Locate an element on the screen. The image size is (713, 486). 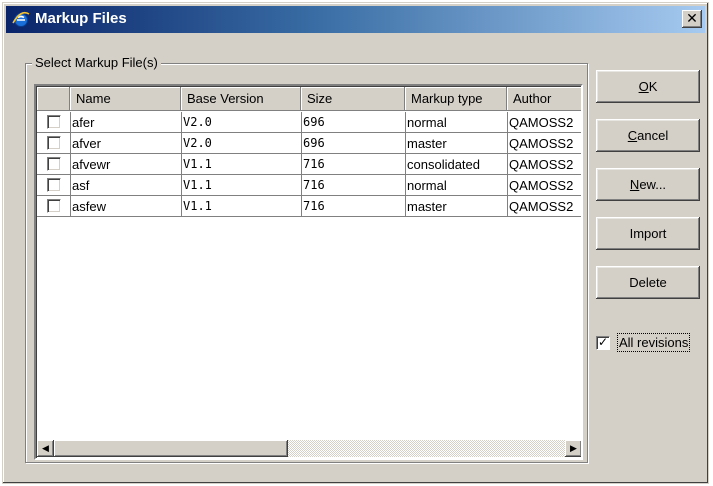
table-row: asf V1.1 716 normal QAMOSS2 is located at coordinates (309, 185).